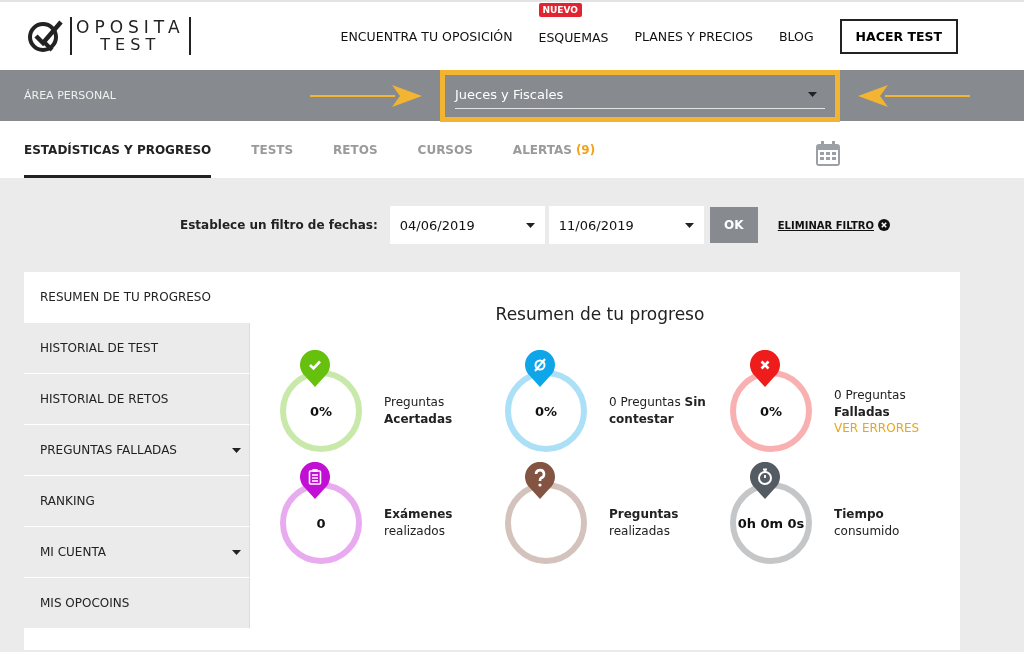 Image resolution: width=1024 pixels, height=652 pixels. Describe the element at coordinates (118, 149) in the screenshot. I see `tab: ESTADÍSTICAS Y PROGRESO` at that location.